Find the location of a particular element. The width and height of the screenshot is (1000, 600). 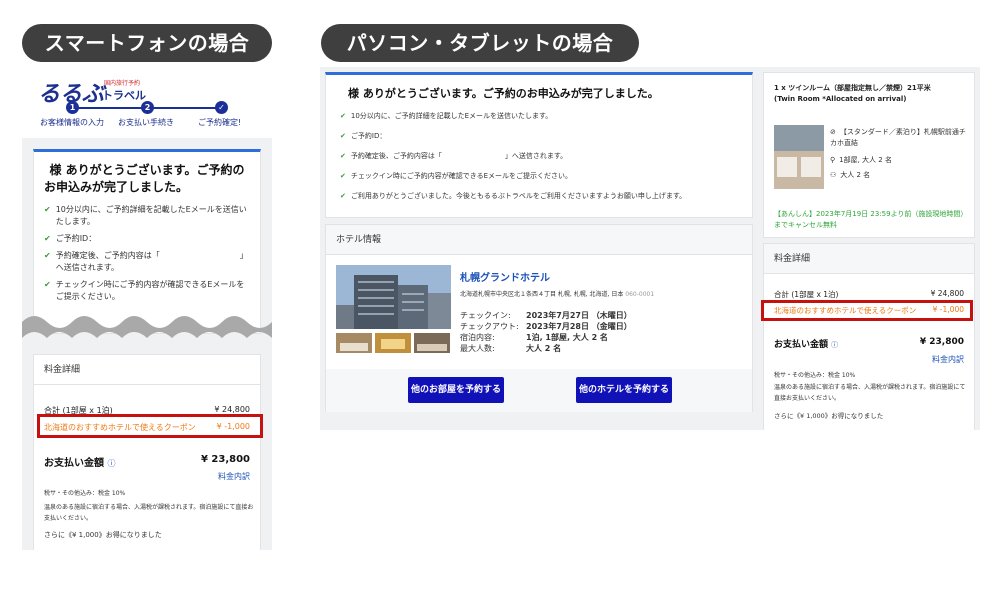

step-1-icon: 1 is located at coordinates (72, 107).